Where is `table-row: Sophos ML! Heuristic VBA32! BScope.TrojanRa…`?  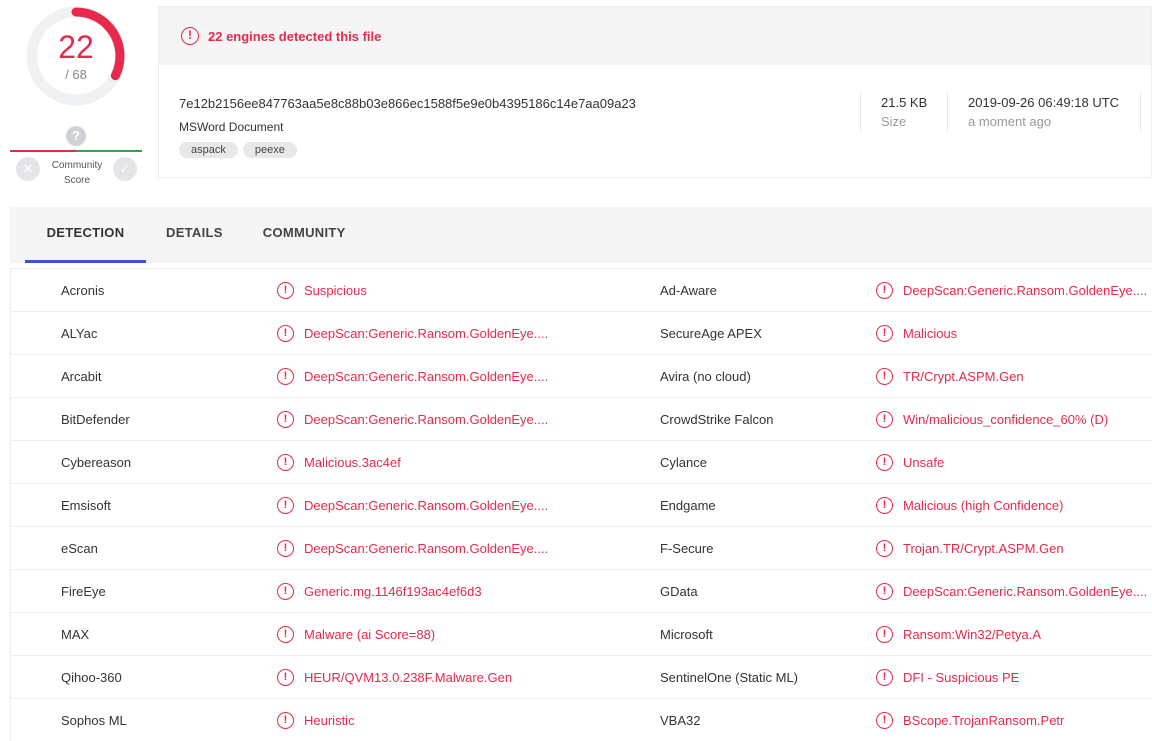
table-row: Sophos ML! Heuristic VBA32! BScope.TrojanRa… is located at coordinates (581, 720).